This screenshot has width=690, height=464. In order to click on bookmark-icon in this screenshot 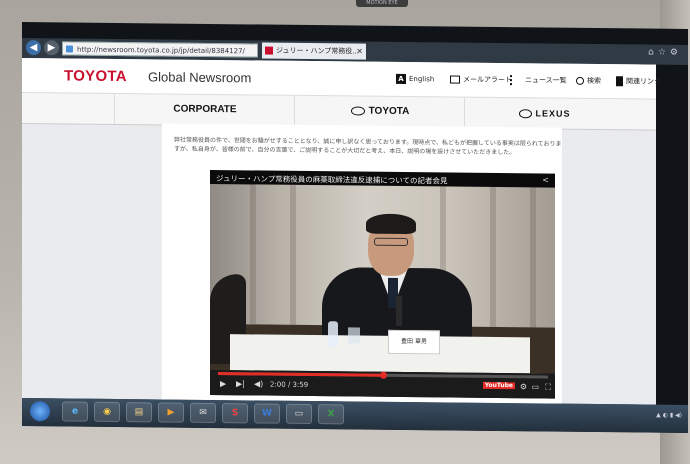, I will do `click(619, 81)`.